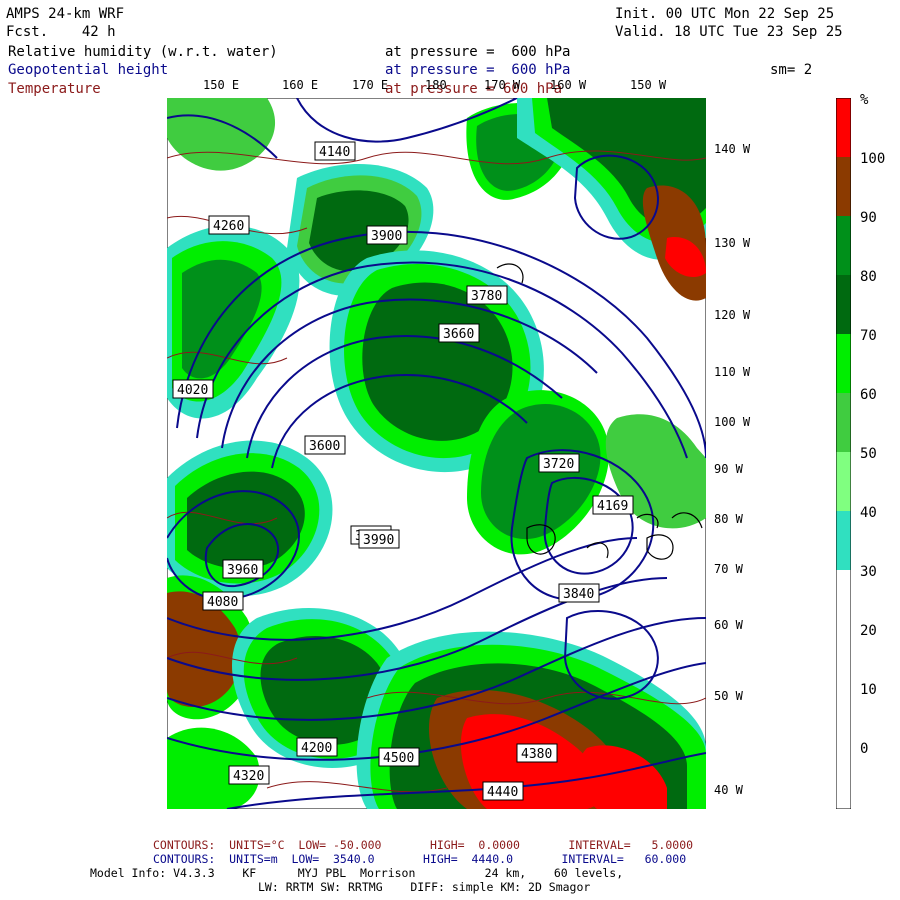 The height and width of the screenshot is (900, 900). I want to click on height-label: 4440, so click(503, 791).